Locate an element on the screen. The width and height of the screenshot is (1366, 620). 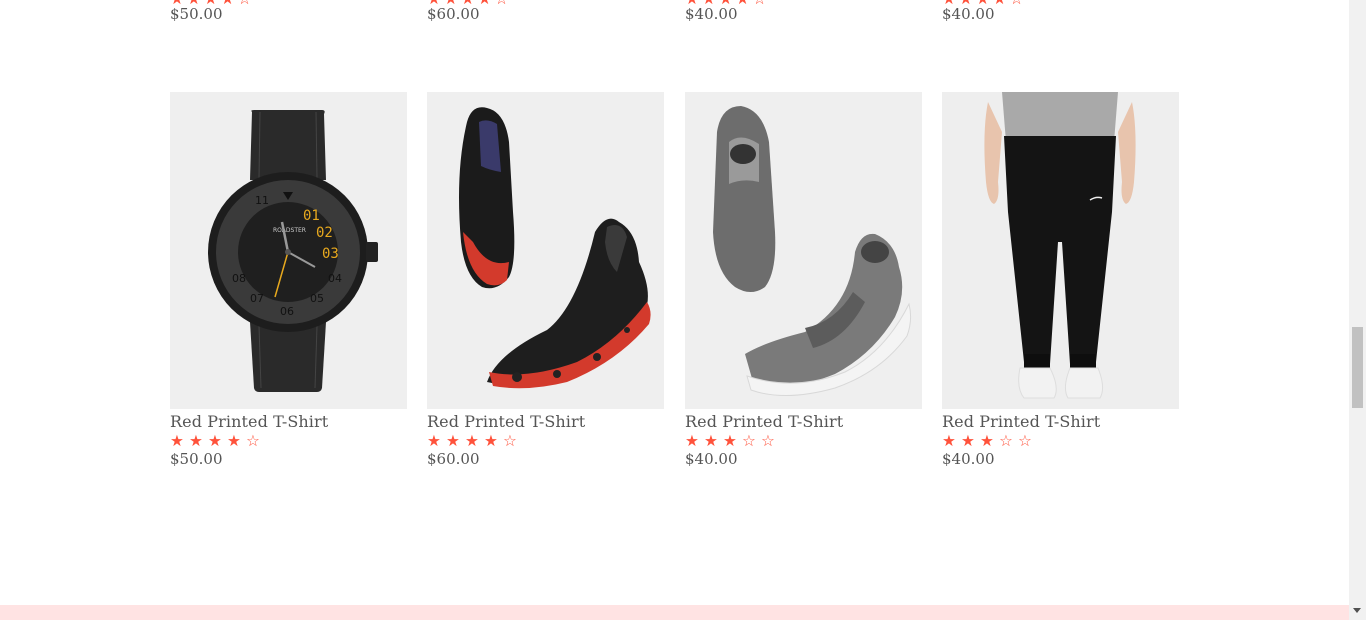
scroll-down-arrow-icon is located at coordinates (1357, 610).